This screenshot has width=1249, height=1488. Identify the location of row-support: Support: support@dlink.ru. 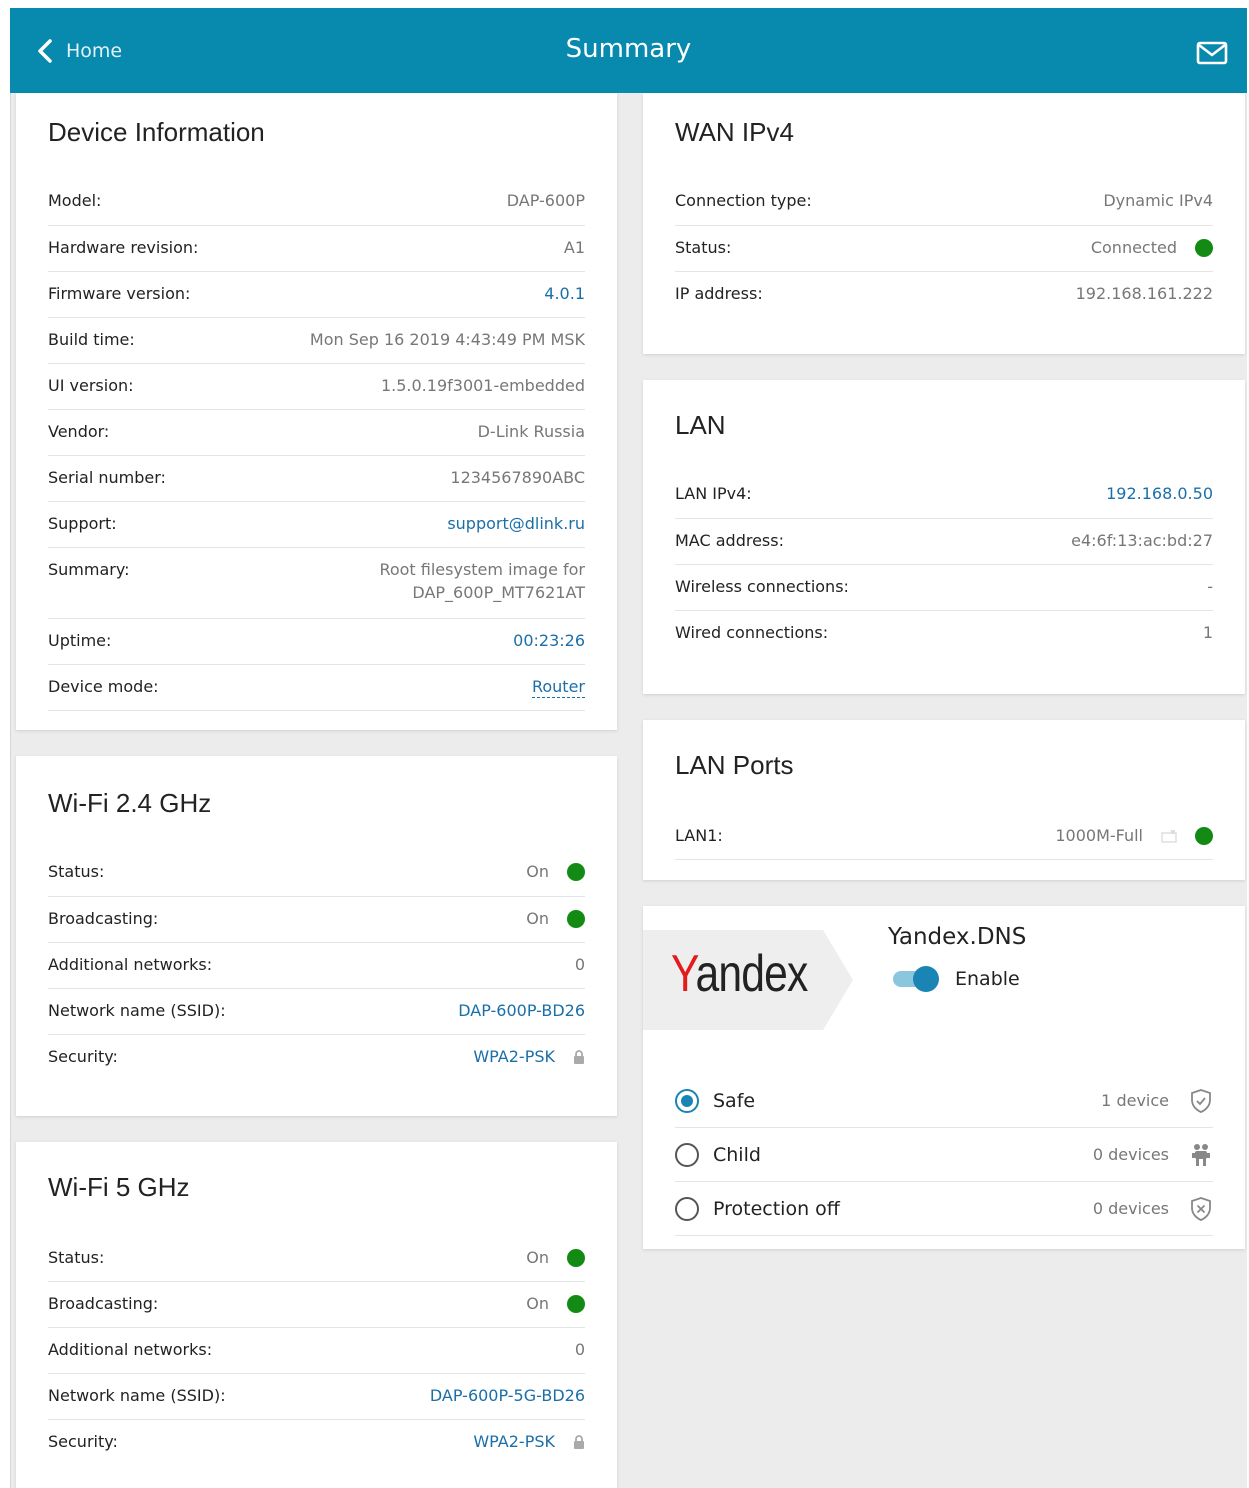
(316, 525).